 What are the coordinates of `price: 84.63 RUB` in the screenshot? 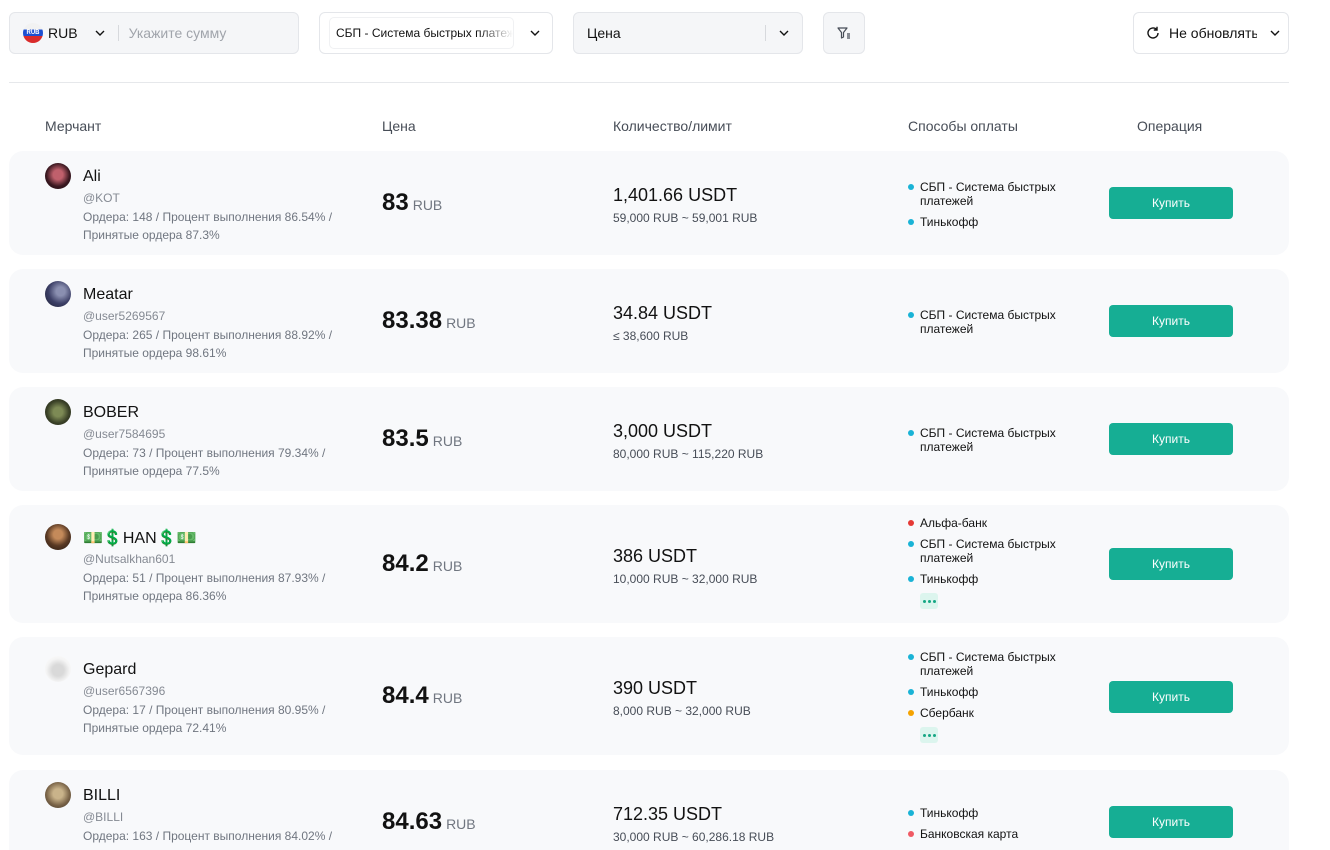 It's located at (429, 822).